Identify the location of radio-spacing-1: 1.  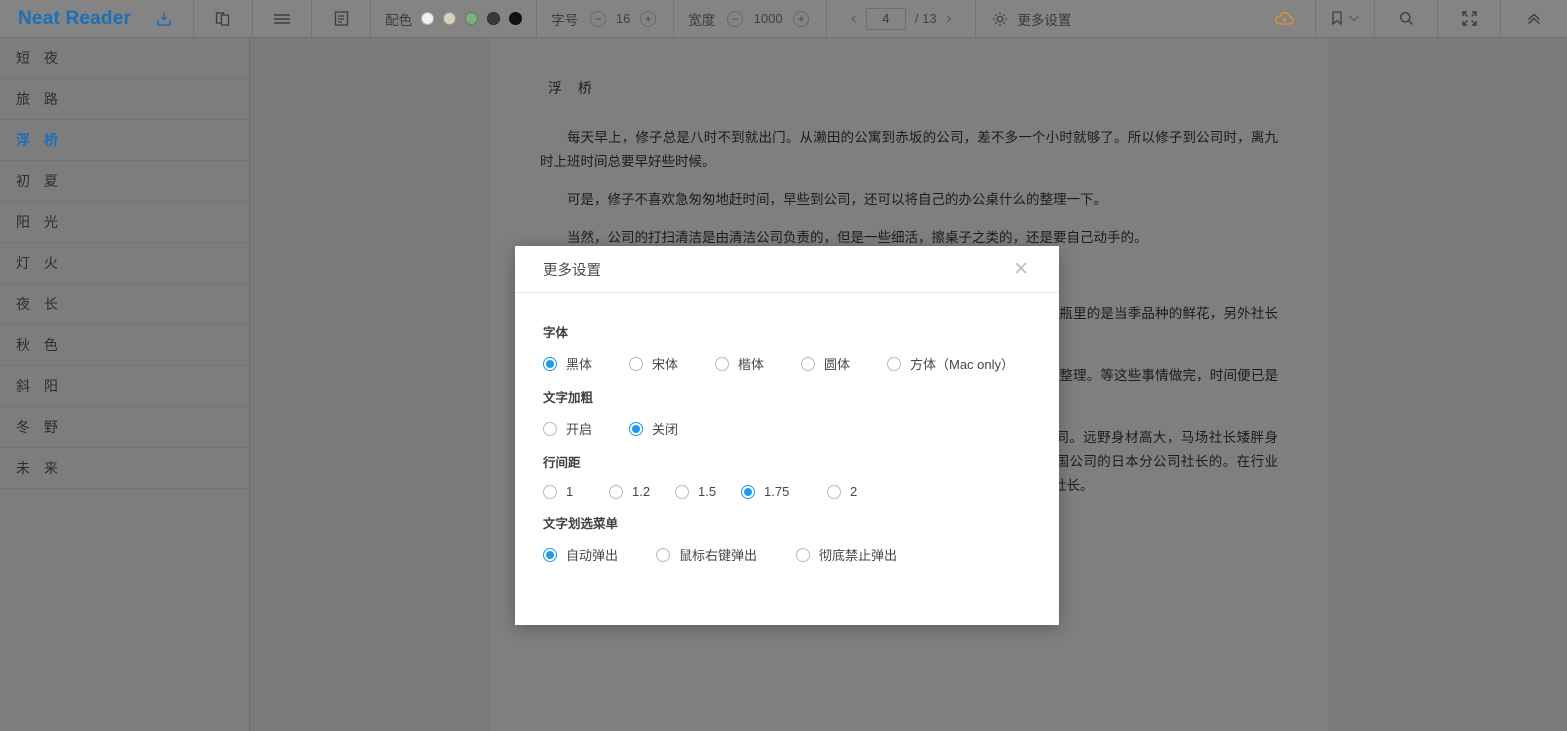
(576, 491).